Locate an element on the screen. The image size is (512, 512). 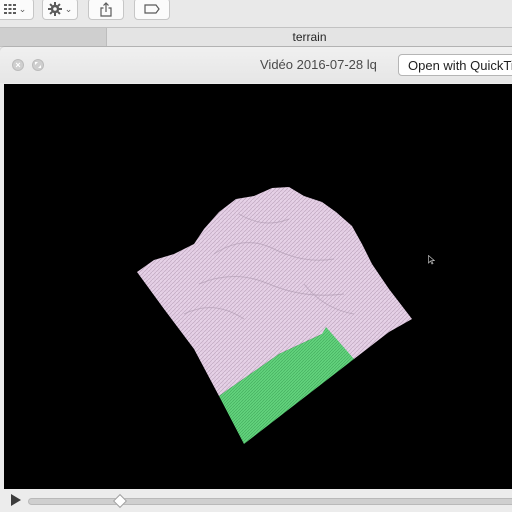
share-button is located at coordinates (106, 10).